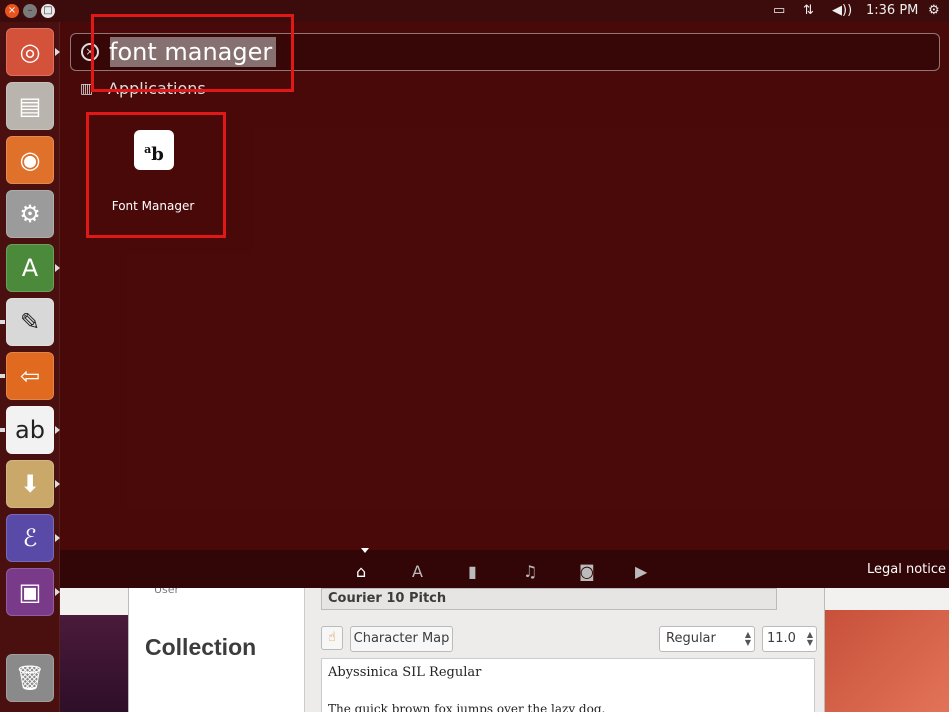 This screenshot has width=949, height=712. I want to click on background-window-edge, so click(94, 663).